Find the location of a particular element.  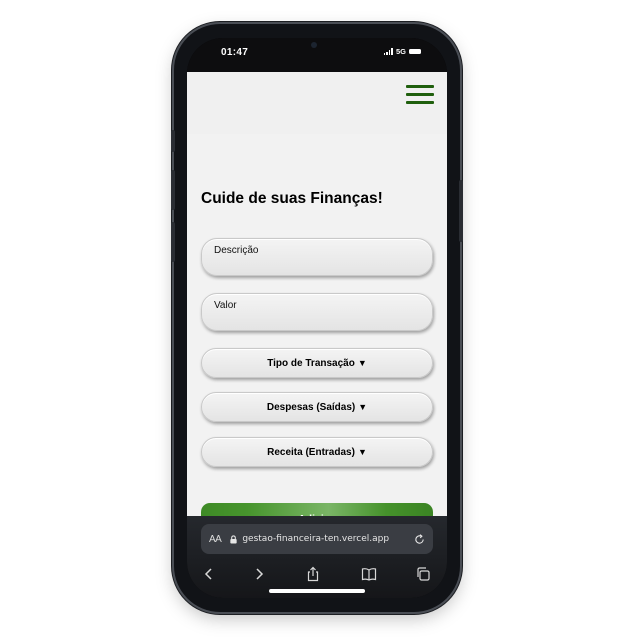

network-label: 5G is located at coordinates (400, 51).